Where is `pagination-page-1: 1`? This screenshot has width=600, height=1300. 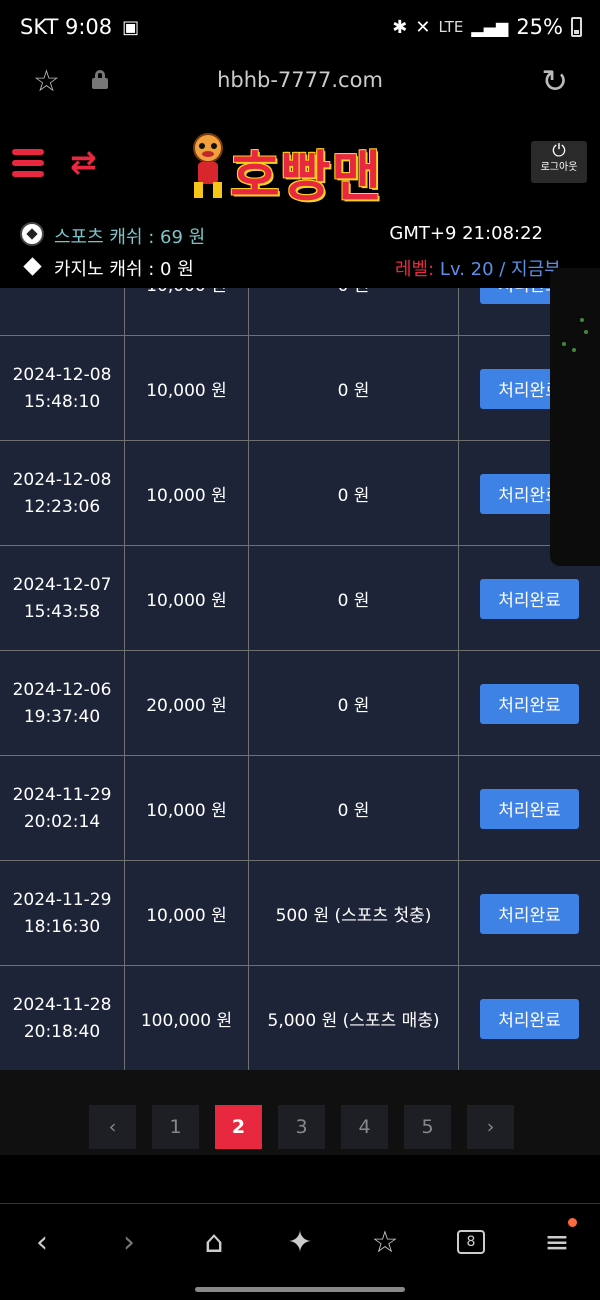 pagination-page-1: 1 is located at coordinates (175, 1127).